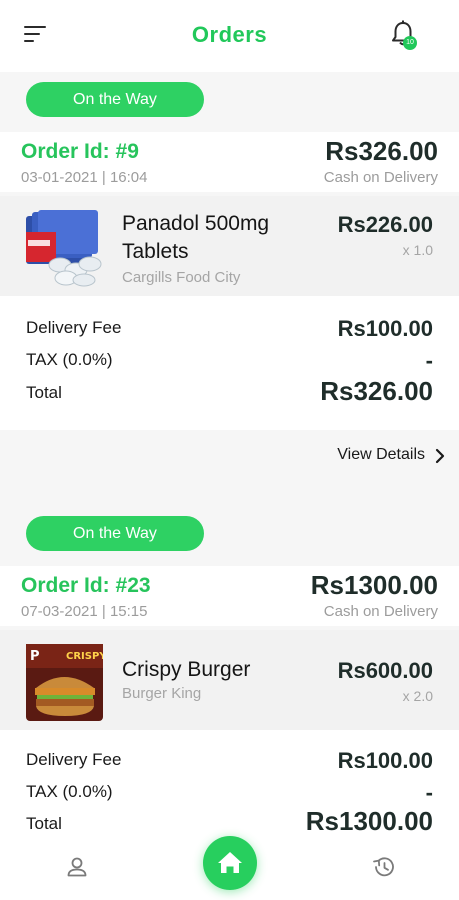 The height and width of the screenshot is (900, 459). I want to click on item-store: Cargills Food City, so click(181, 277).